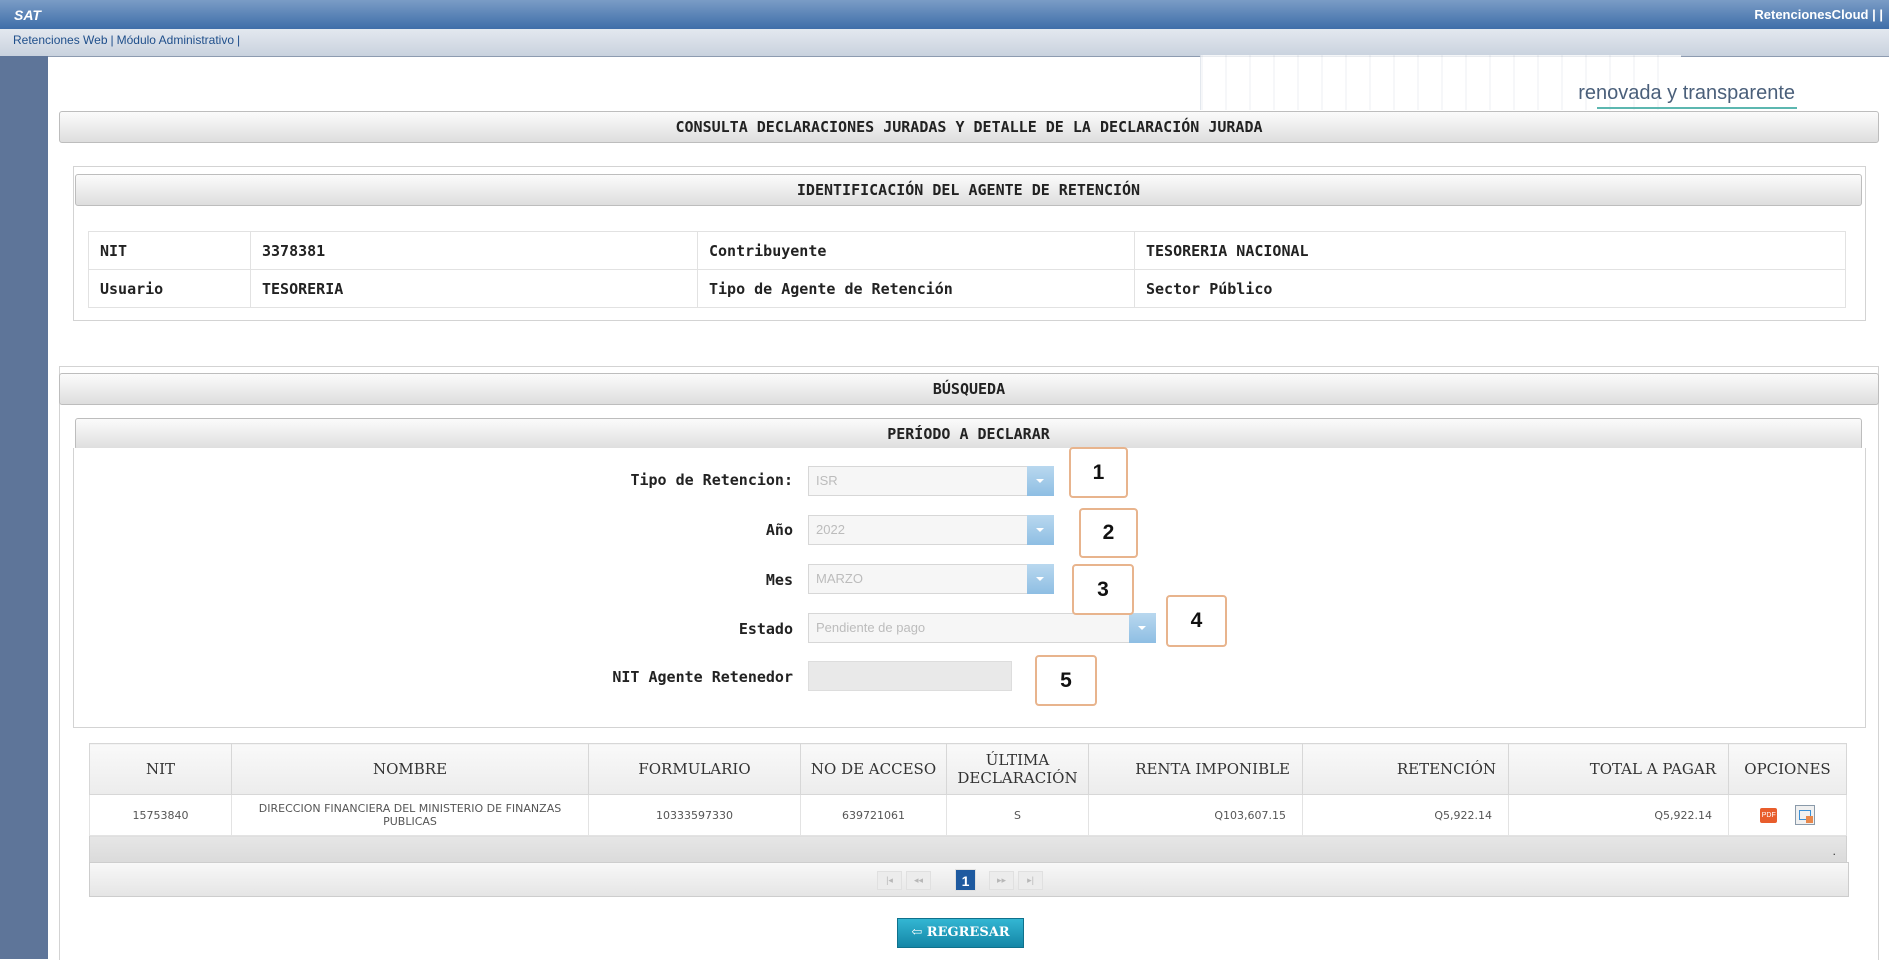 Image resolution: width=1889 pixels, height=960 pixels. What do you see at coordinates (889, 880) in the screenshot?
I see `pager-first-button: |◂` at bounding box center [889, 880].